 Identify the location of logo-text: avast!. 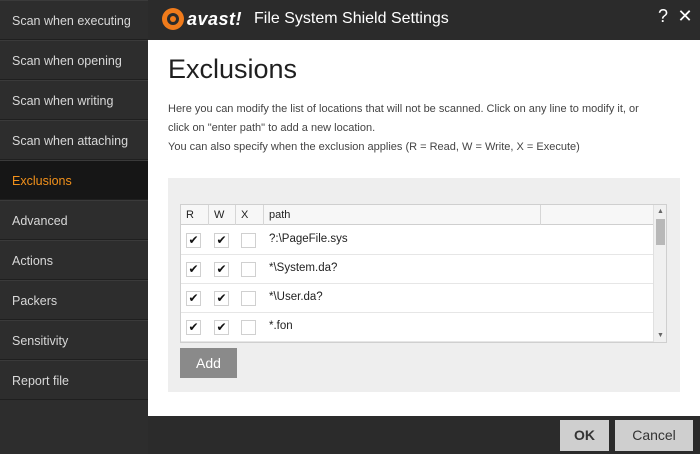
(215, 18).